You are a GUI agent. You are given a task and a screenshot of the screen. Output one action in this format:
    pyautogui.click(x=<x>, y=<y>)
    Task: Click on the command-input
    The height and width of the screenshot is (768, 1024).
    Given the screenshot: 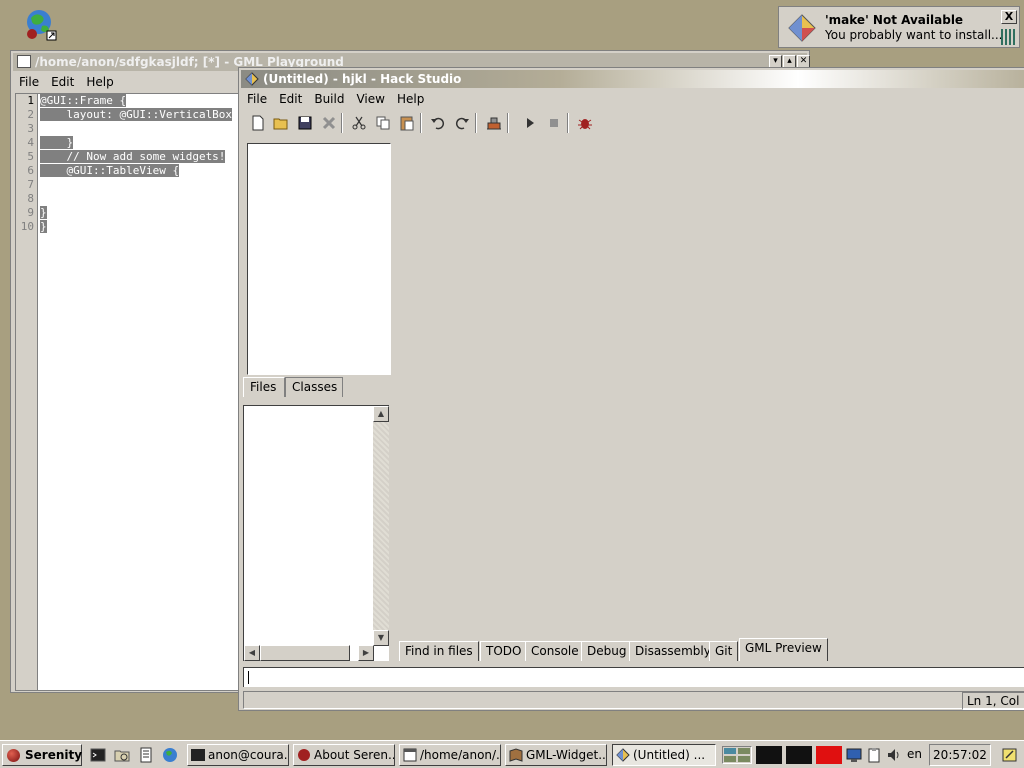 What is the action you would take?
    pyautogui.click(x=633, y=677)
    